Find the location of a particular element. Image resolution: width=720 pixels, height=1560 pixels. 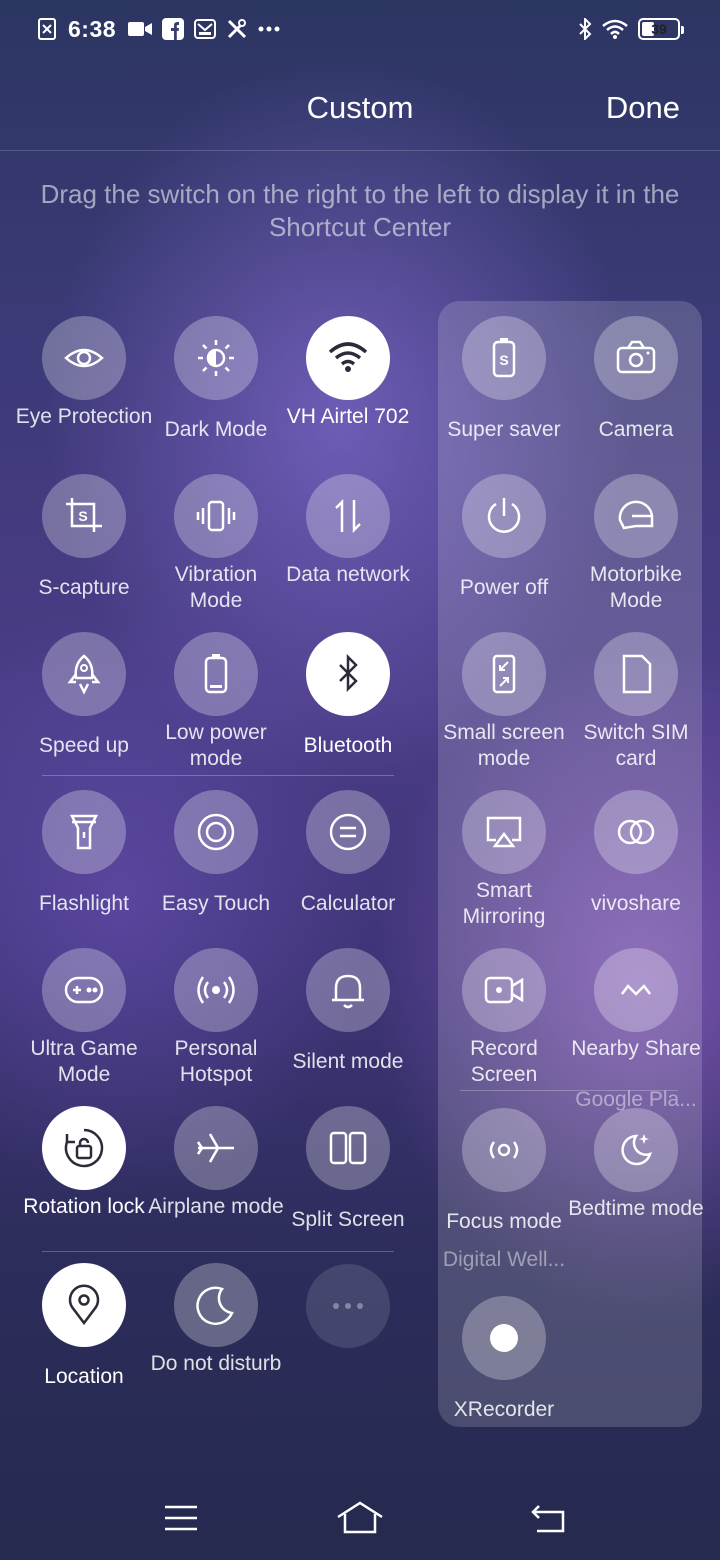

shortcut-tile-split-screen: Split Screen is located at coordinates (348, 1185).